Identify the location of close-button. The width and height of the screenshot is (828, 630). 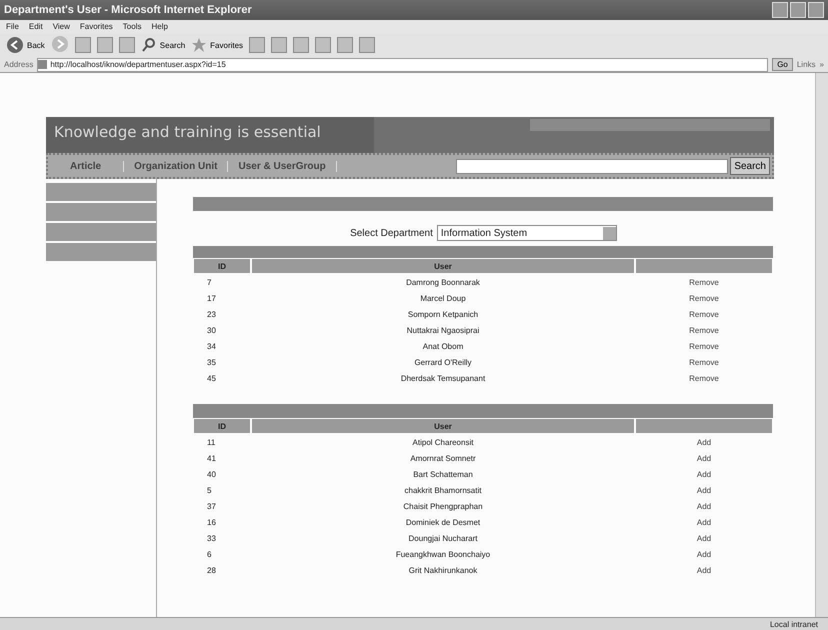
(816, 10).